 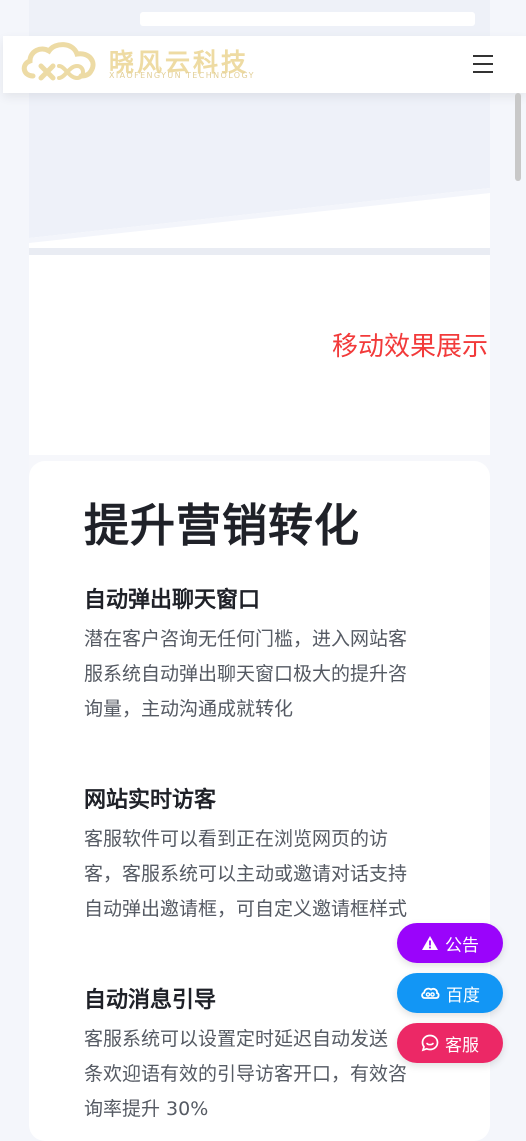 What do you see at coordinates (182, 75) in the screenshot?
I see `logo-english-name: XIAOFENGYUN TECHNOLOGY` at bounding box center [182, 75].